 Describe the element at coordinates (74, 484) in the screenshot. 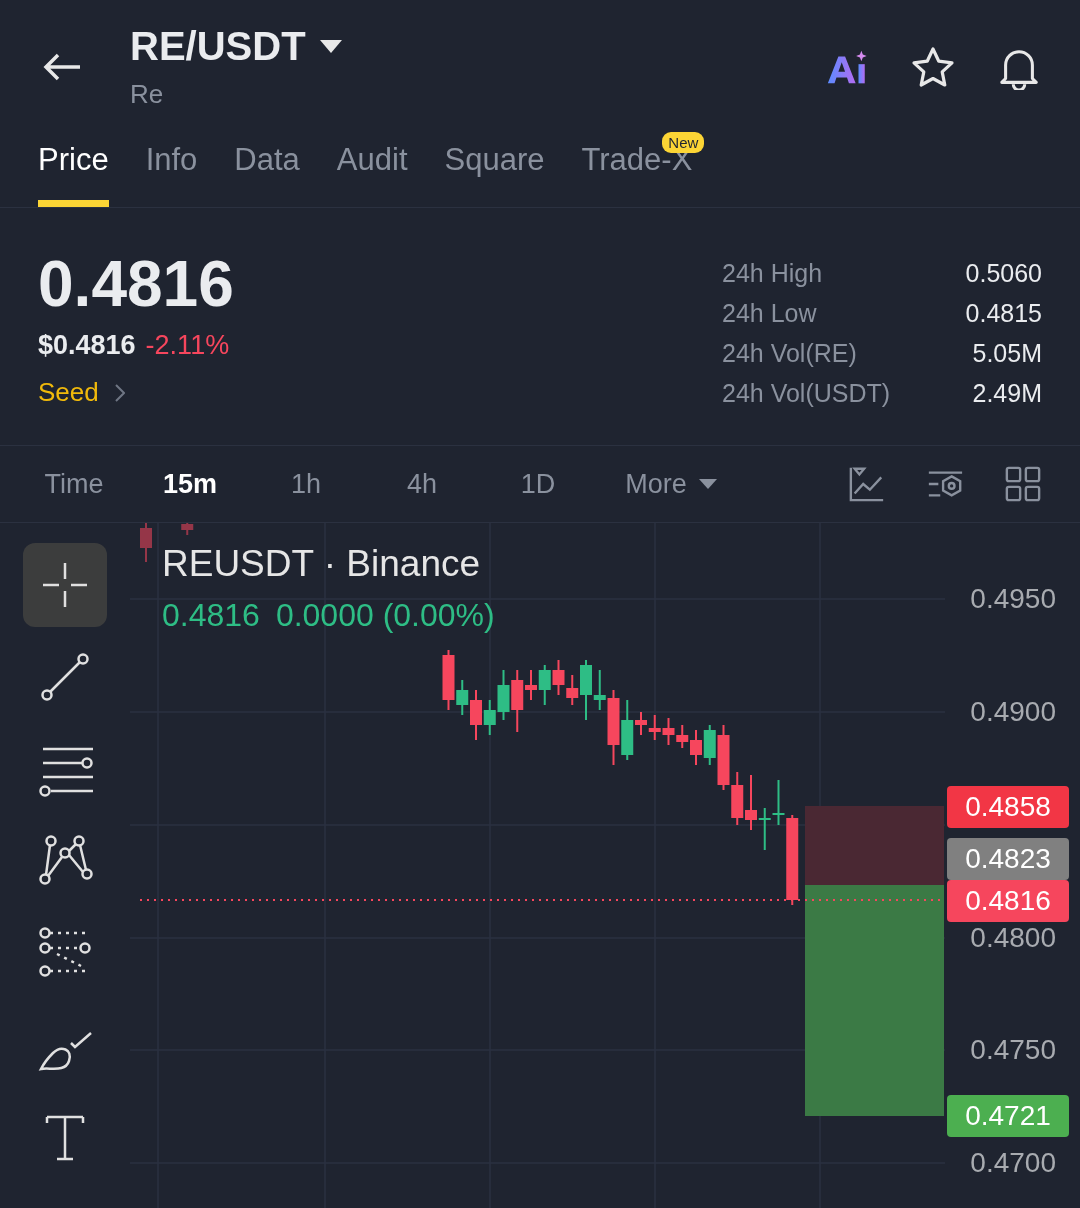

I see `interval-tab: Time` at that location.